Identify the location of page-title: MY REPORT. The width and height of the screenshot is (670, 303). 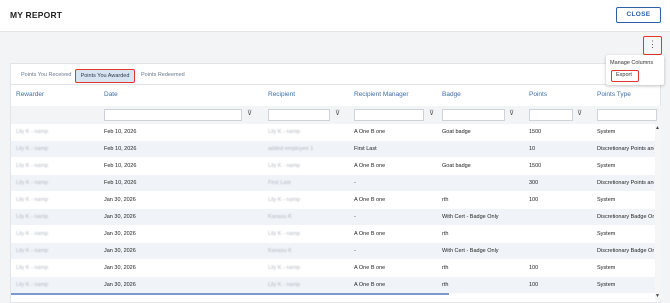
(36, 15).